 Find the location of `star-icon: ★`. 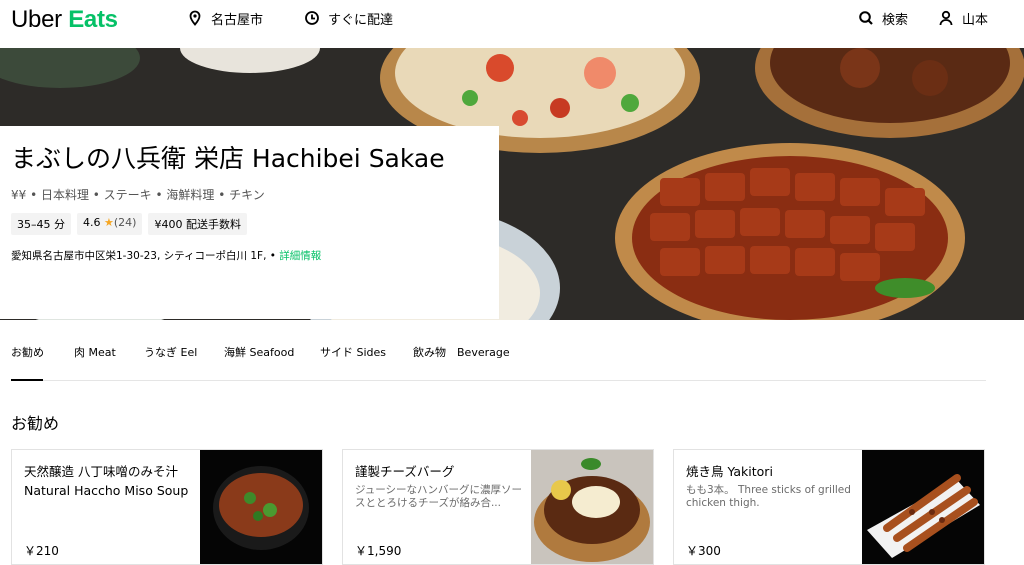

star-icon: ★ is located at coordinates (109, 222).